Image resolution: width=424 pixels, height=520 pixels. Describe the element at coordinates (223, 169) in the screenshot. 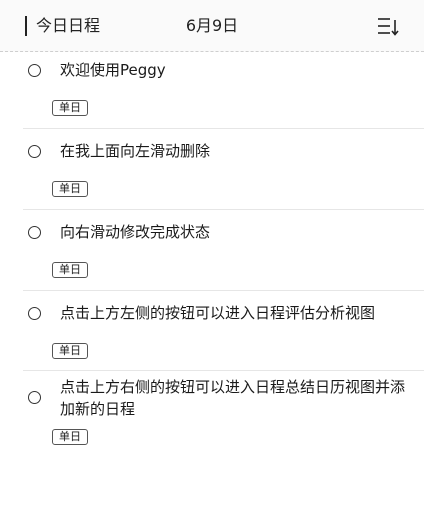

I see `schedule-item: 在我上面向左滑动删除 单日` at that location.